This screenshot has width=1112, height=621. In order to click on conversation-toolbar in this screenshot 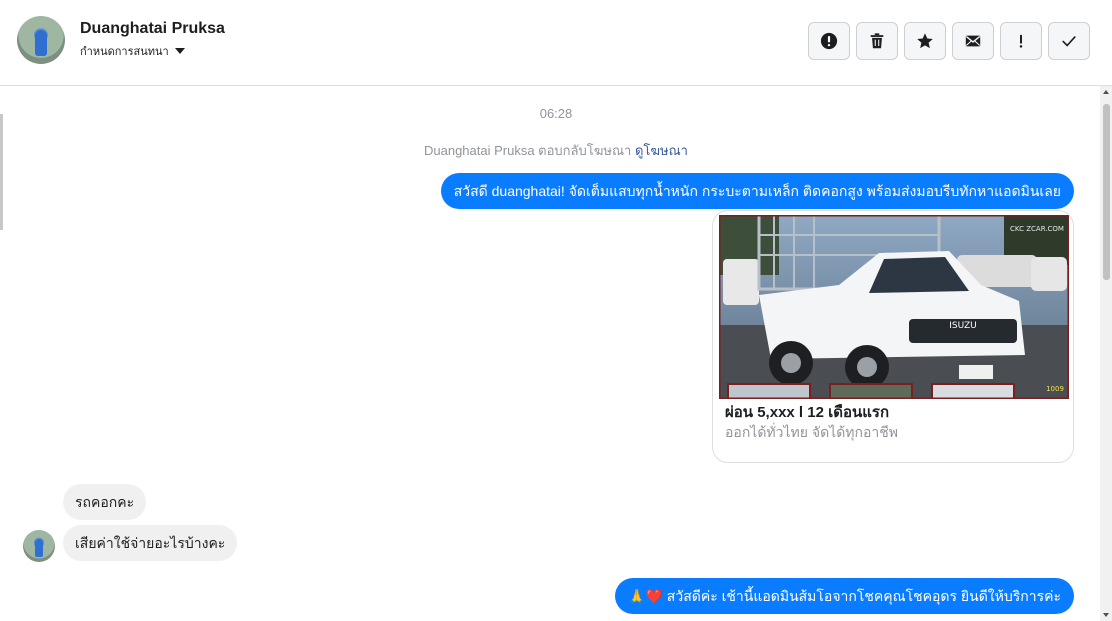, I will do `click(949, 41)`.